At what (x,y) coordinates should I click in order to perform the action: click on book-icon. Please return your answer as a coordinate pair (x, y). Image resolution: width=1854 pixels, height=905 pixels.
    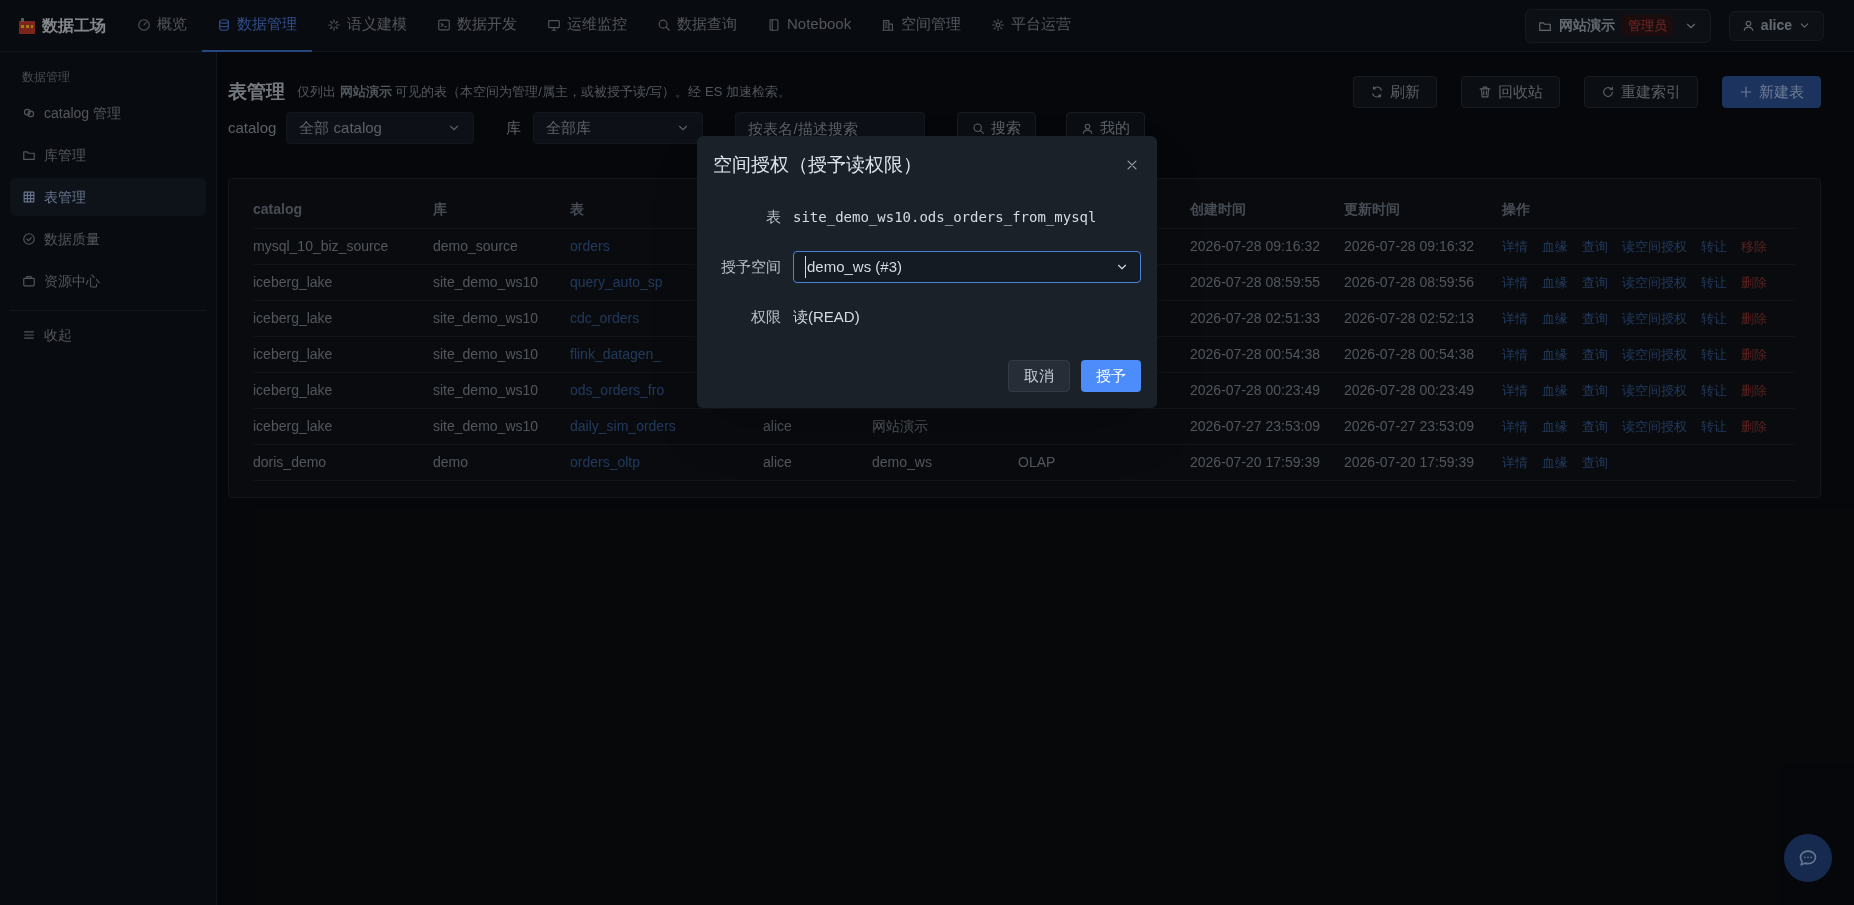
    Looking at the image, I should click on (774, 24).